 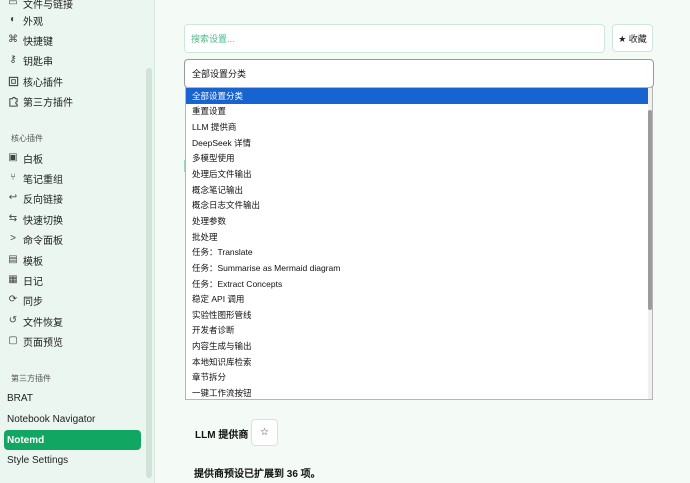 I want to click on sidebar-item-label: 同步, so click(x=33, y=302).